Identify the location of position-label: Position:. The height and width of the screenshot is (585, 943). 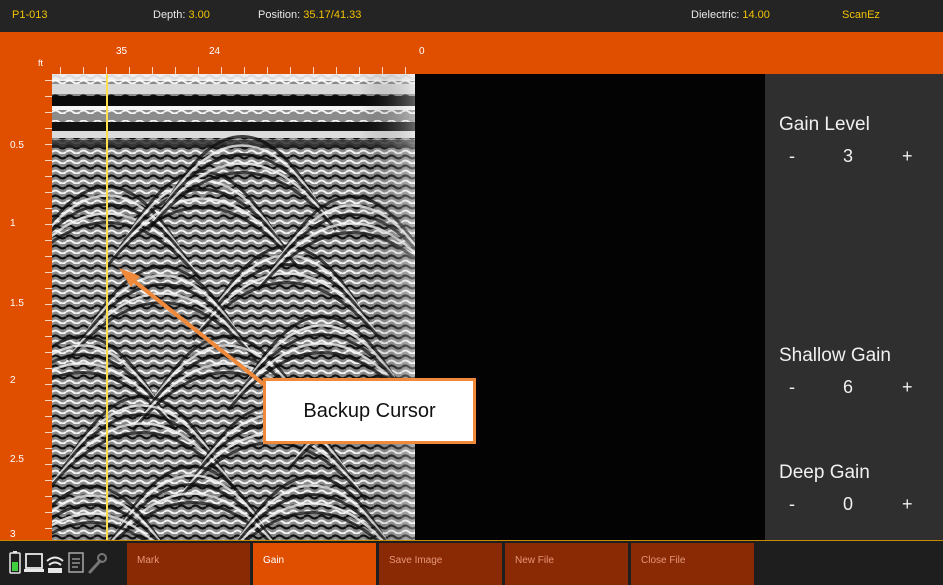
(279, 15).